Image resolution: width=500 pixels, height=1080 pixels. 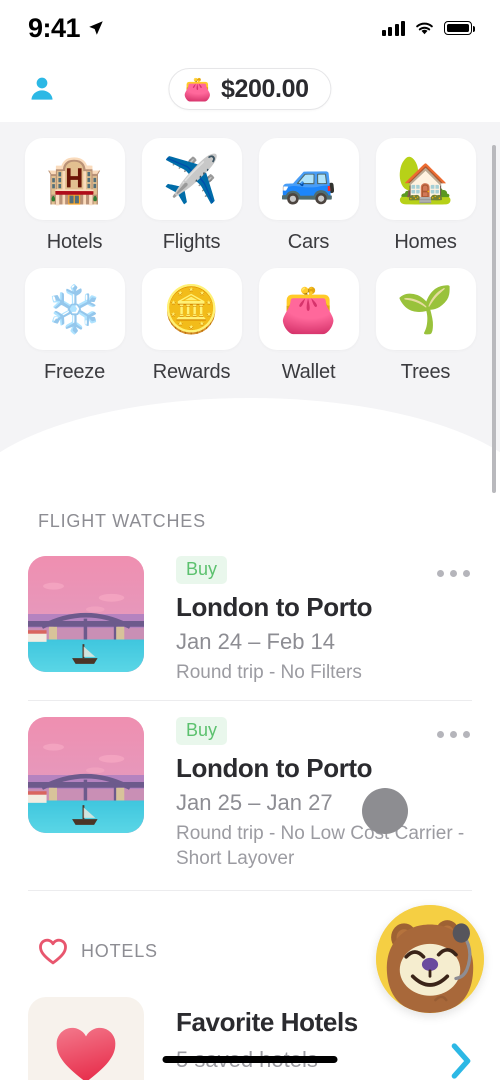 What do you see at coordinates (119, 951) in the screenshot?
I see `hotels-section-label: HOTELS` at bounding box center [119, 951].